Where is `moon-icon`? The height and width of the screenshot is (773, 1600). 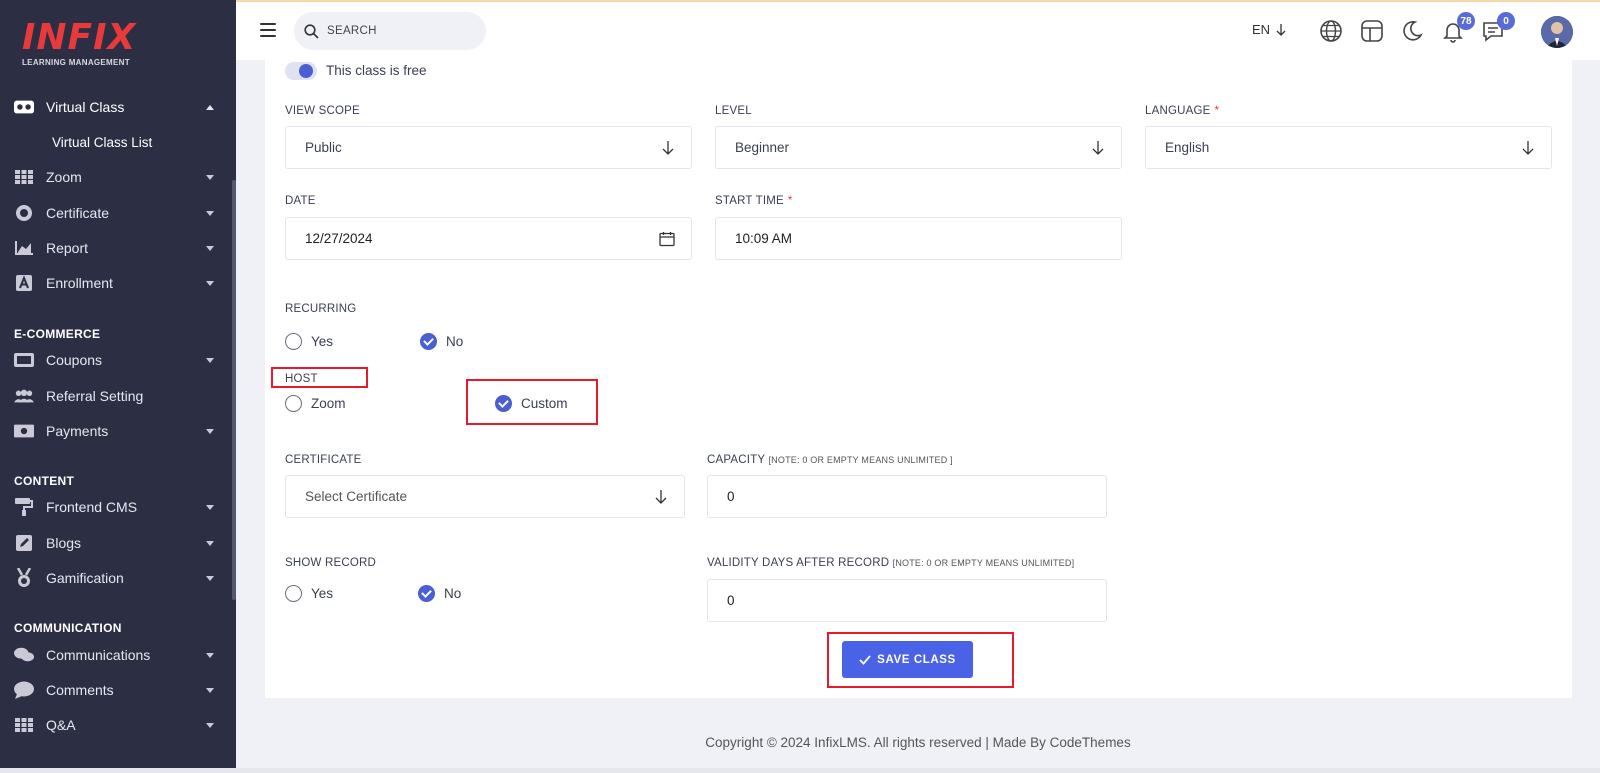 moon-icon is located at coordinates (1412, 31).